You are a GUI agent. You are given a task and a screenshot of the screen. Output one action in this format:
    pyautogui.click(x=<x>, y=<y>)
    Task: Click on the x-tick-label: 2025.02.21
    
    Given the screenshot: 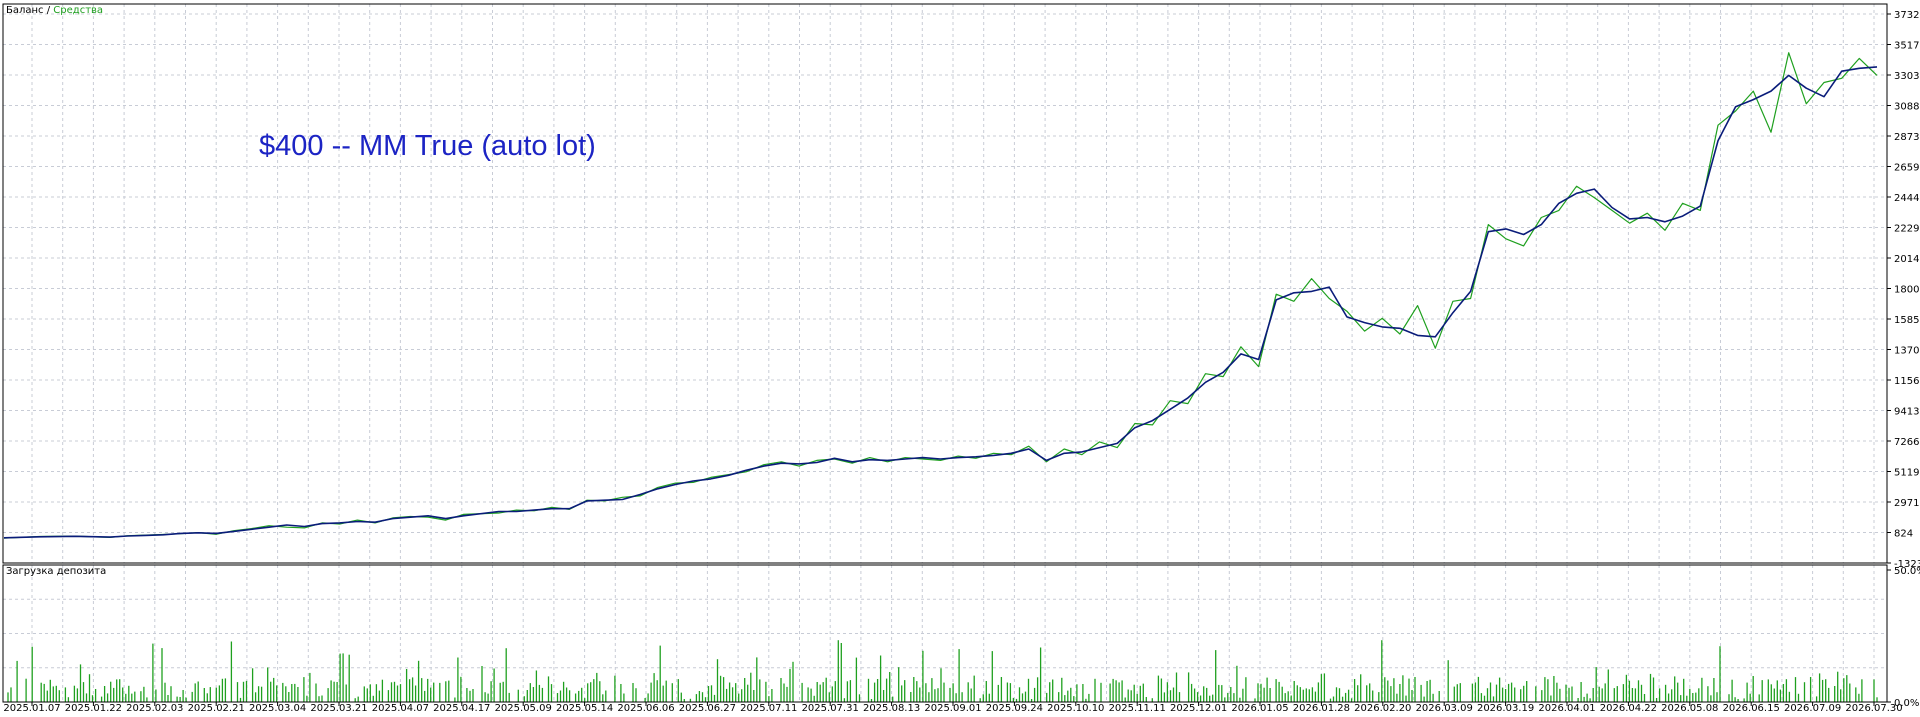 What is the action you would take?
    pyautogui.click(x=216, y=708)
    